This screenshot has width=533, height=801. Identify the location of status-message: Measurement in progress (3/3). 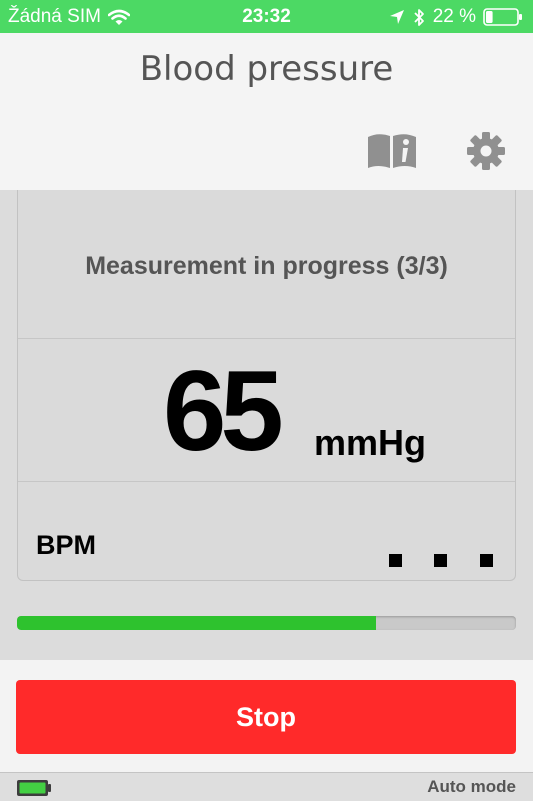
(266, 266).